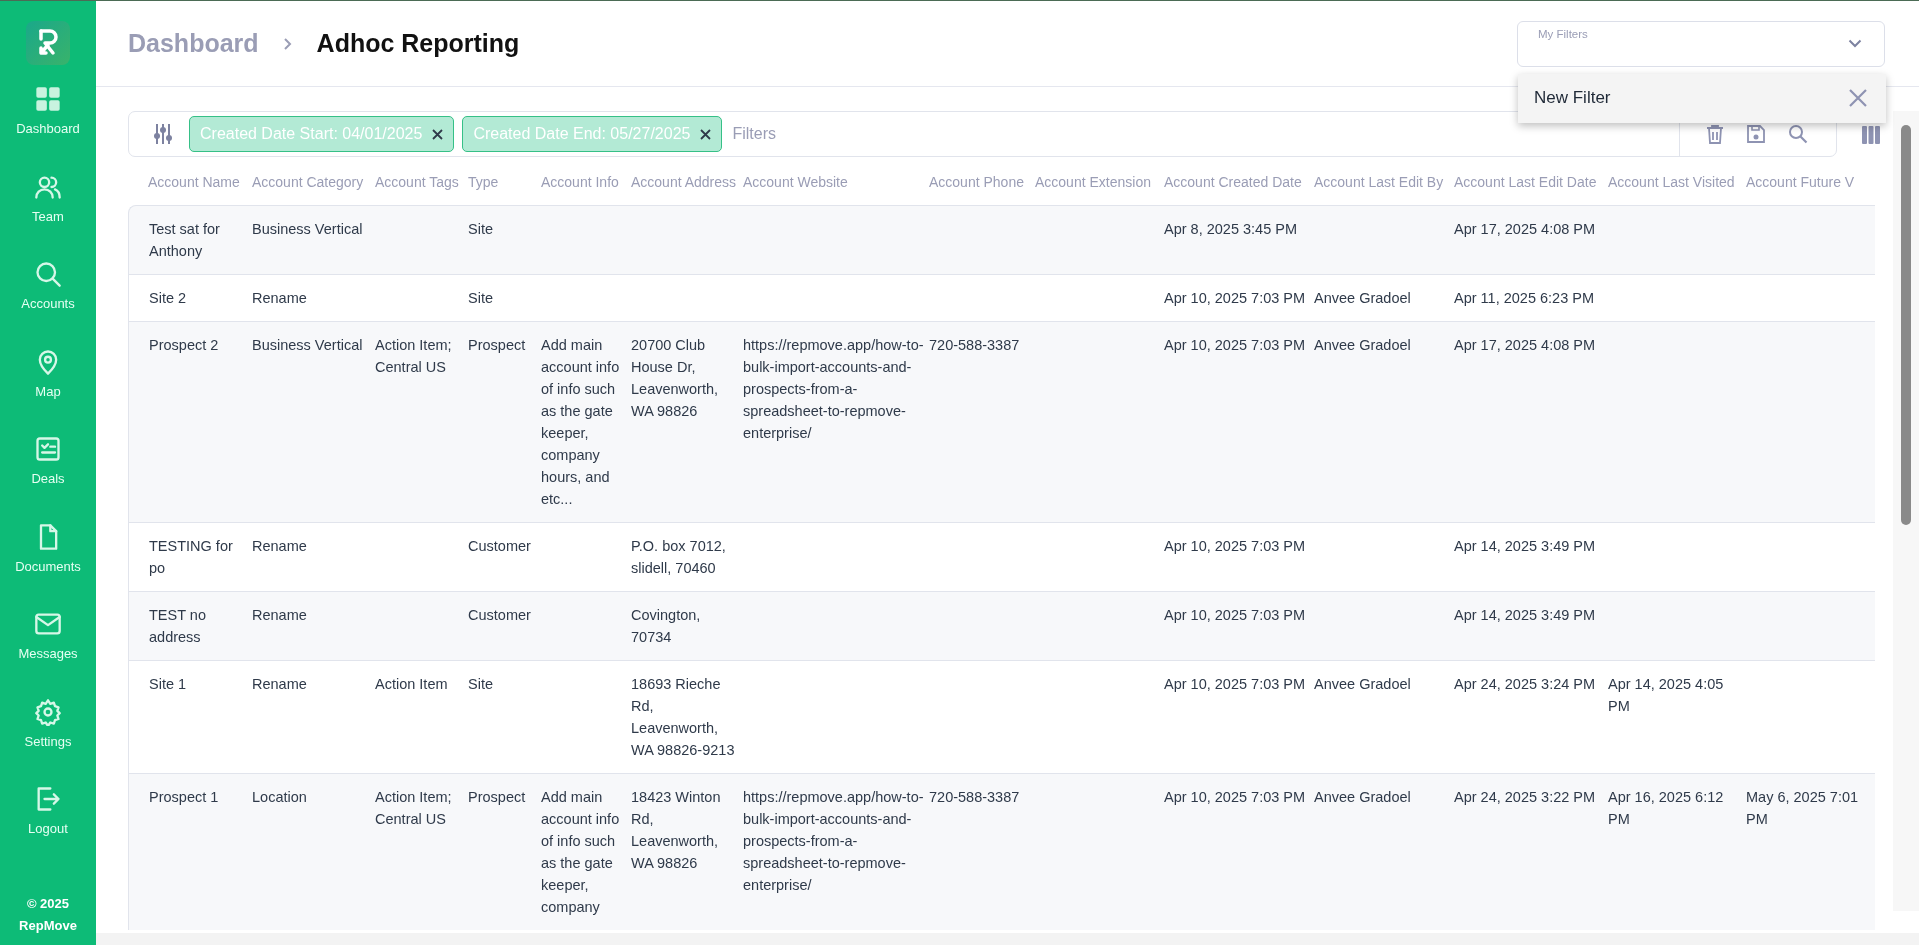  What do you see at coordinates (1239, 181) in the screenshot?
I see `column-header: Account Created Date` at bounding box center [1239, 181].